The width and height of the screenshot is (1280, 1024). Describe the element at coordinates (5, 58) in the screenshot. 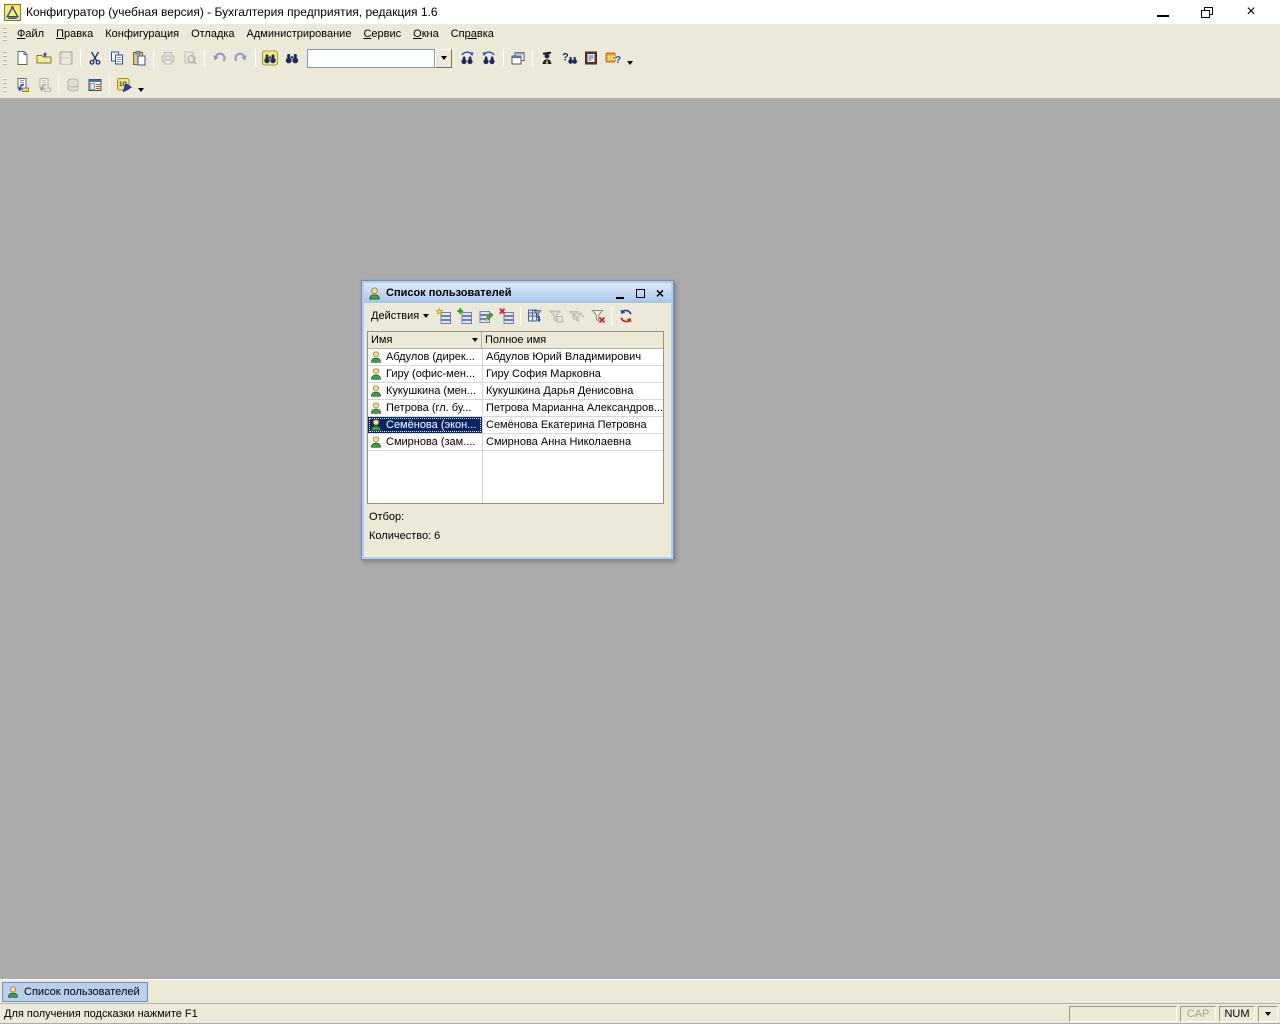

I see `toolbar1-grip` at that location.